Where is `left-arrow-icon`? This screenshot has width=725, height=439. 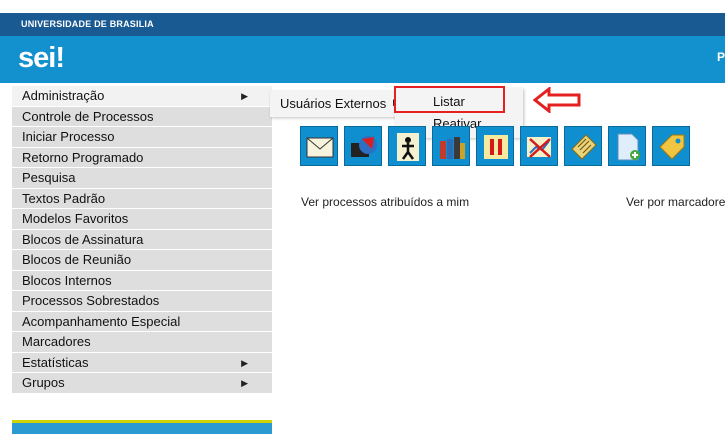
left-arrow-icon is located at coordinates (557, 100).